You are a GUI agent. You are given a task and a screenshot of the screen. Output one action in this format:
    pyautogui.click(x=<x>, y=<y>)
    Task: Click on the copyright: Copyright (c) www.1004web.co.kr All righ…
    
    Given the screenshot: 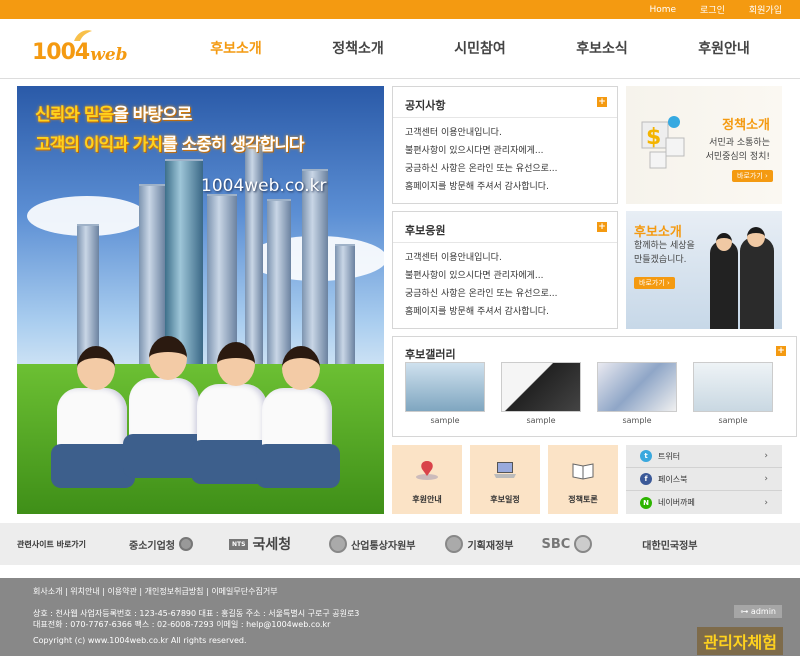 What is the action you would take?
    pyautogui.click(x=140, y=640)
    